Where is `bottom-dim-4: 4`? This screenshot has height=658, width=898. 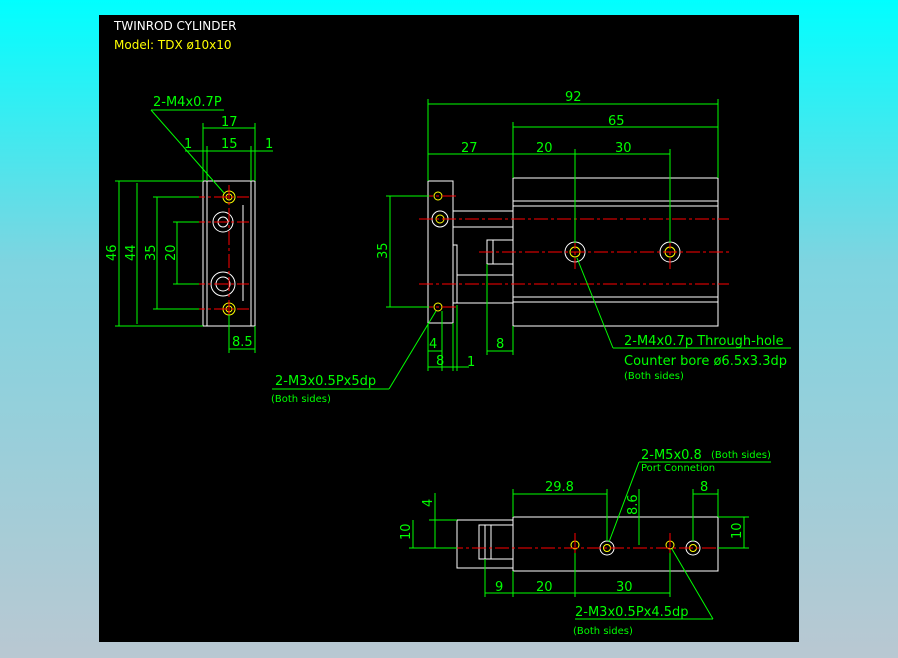 bottom-dim-4: 4 is located at coordinates (428, 503).